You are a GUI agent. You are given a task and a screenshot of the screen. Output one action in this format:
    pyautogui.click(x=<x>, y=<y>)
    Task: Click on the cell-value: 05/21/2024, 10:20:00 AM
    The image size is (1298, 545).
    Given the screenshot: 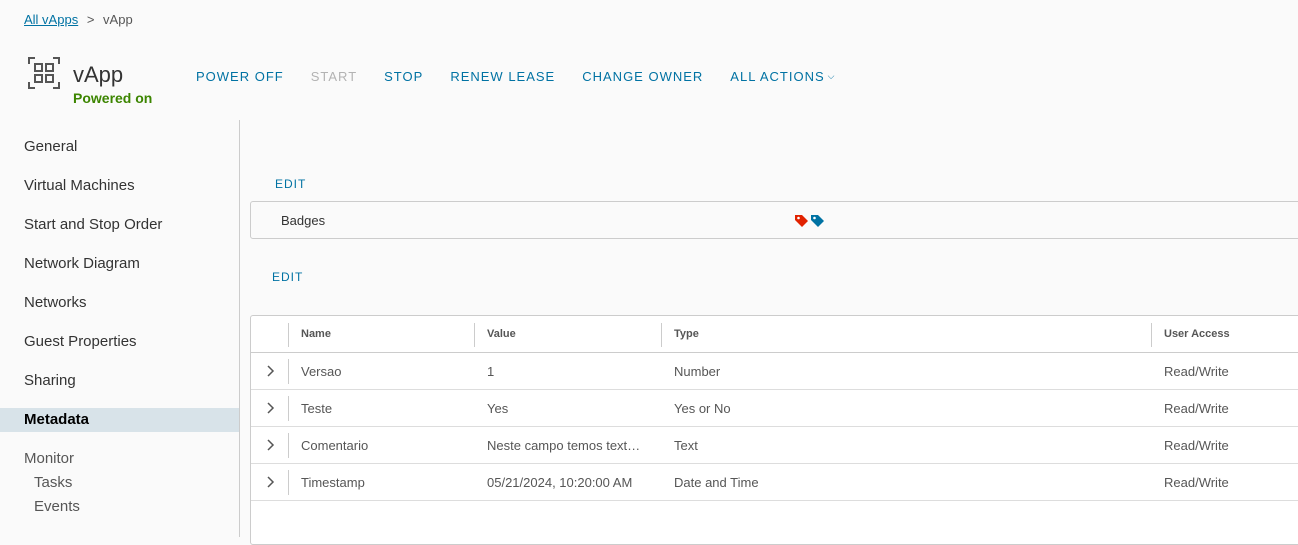 What is the action you would take?
    pyautogui.click(x=560, y=482)
    